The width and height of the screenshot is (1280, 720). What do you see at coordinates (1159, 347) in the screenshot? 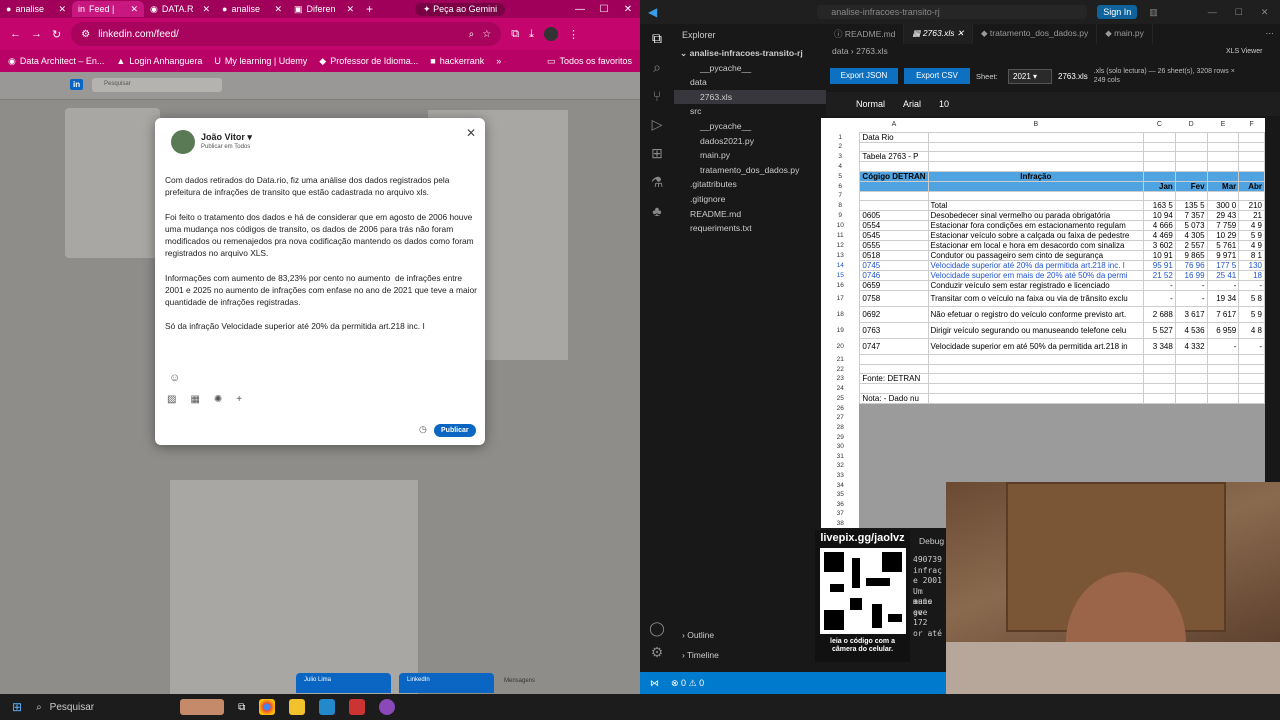
I see `table-cell: 3 348` at bounding box center [1159, 347].